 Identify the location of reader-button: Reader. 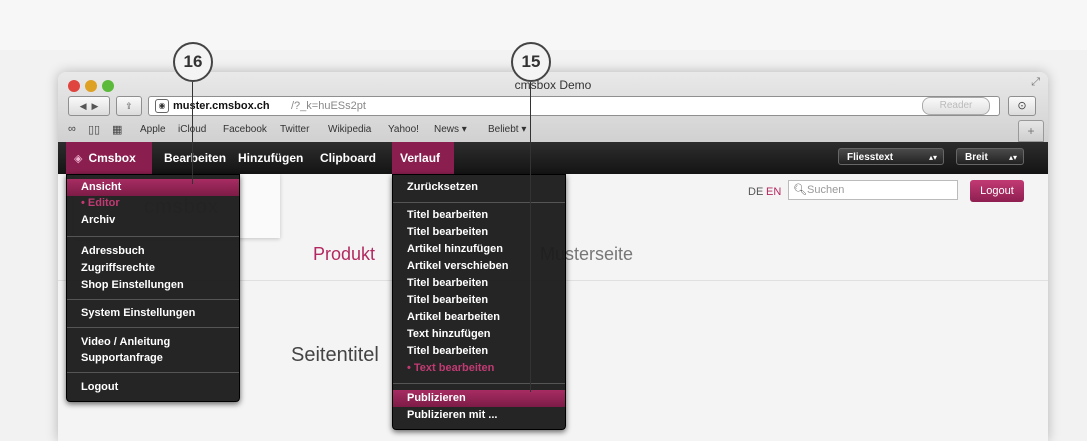
(956, 106).